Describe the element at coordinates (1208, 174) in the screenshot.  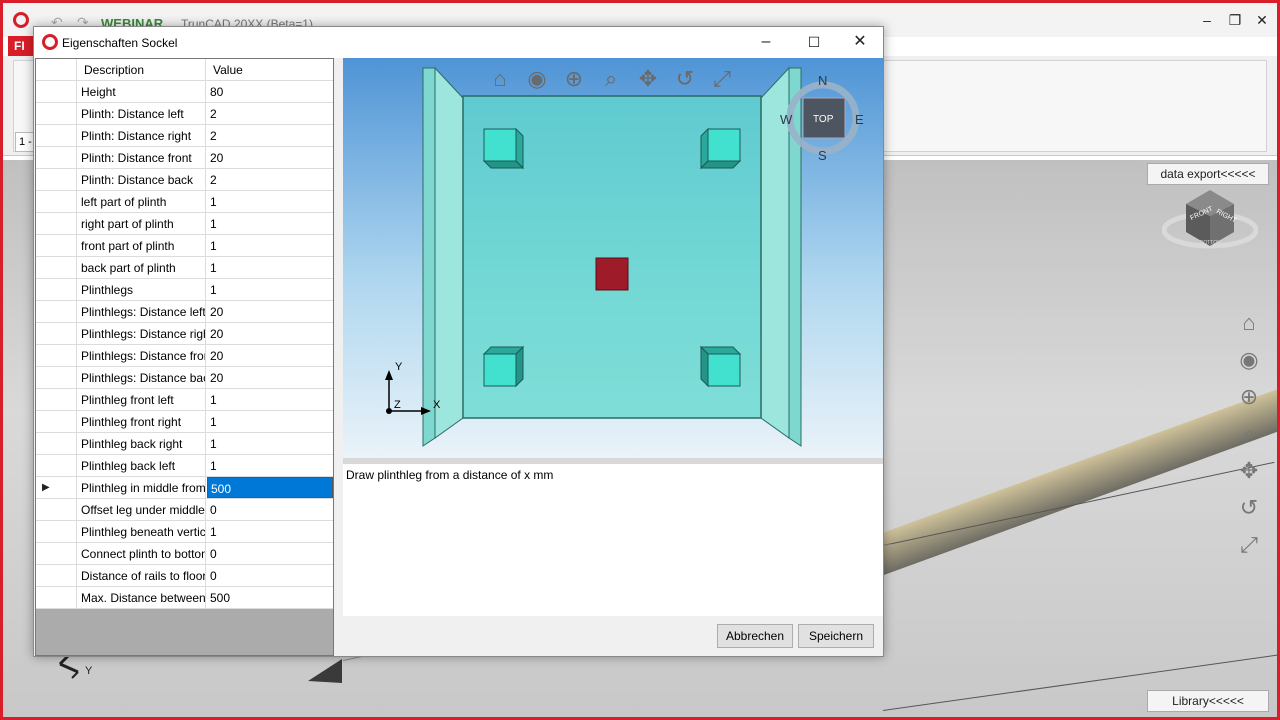
I see `data-export-button: data export<<<<<` at that location.